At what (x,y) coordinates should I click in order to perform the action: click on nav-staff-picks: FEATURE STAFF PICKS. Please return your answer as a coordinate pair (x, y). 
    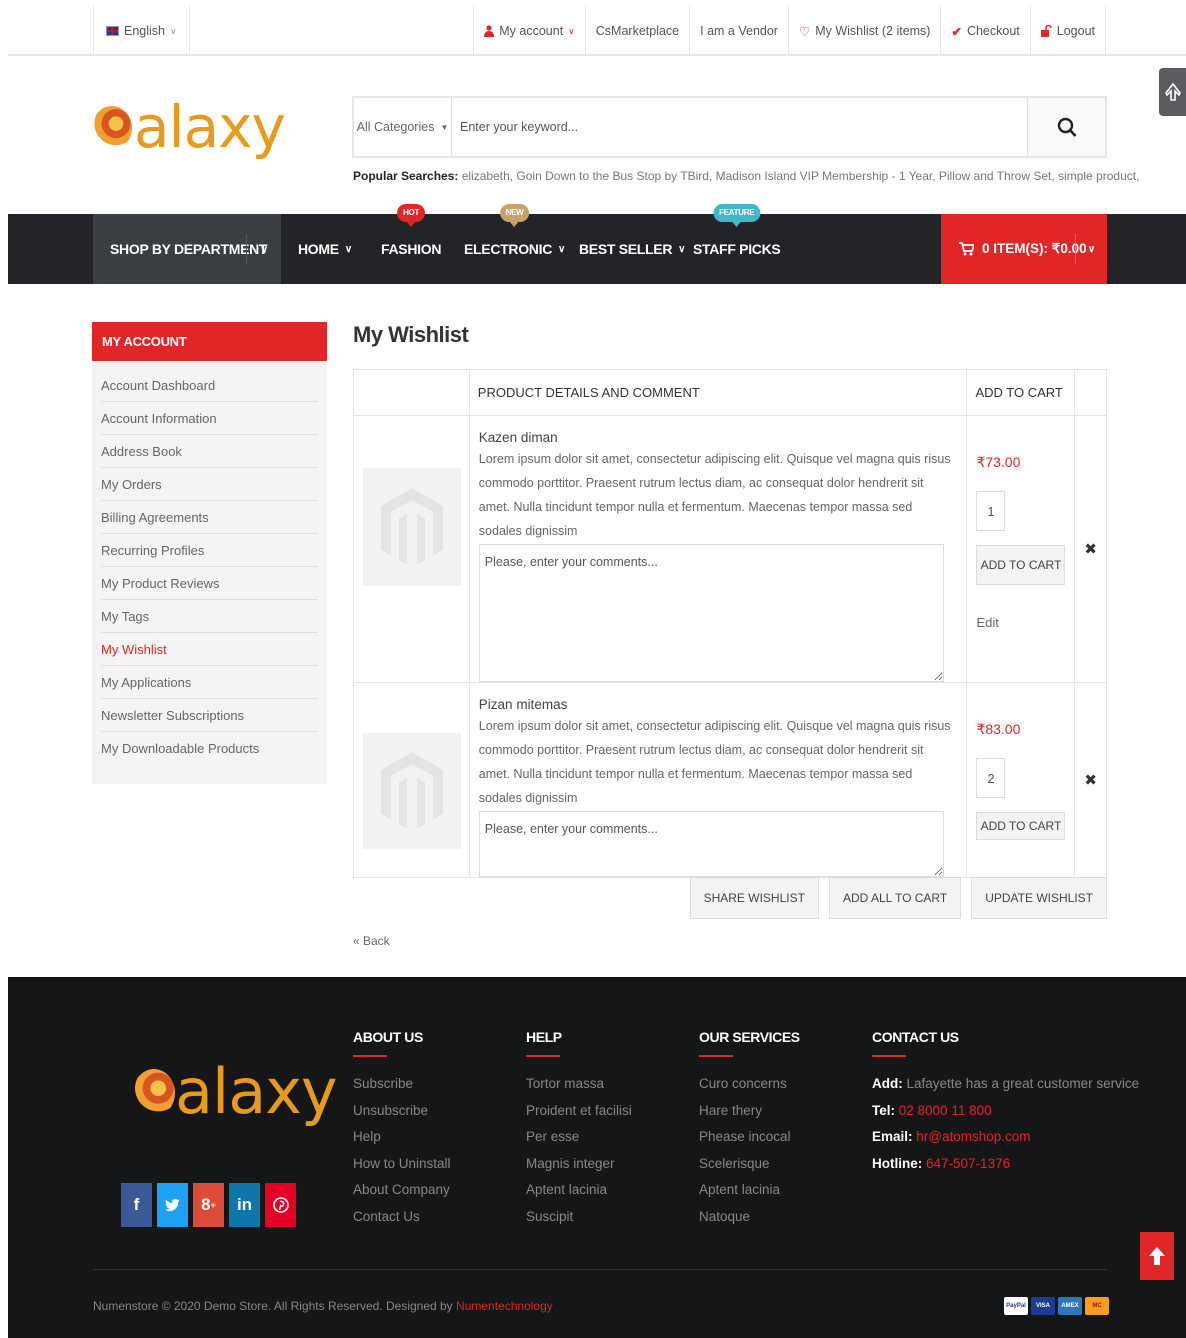
    Looking at the image, I should click on (737, 244).